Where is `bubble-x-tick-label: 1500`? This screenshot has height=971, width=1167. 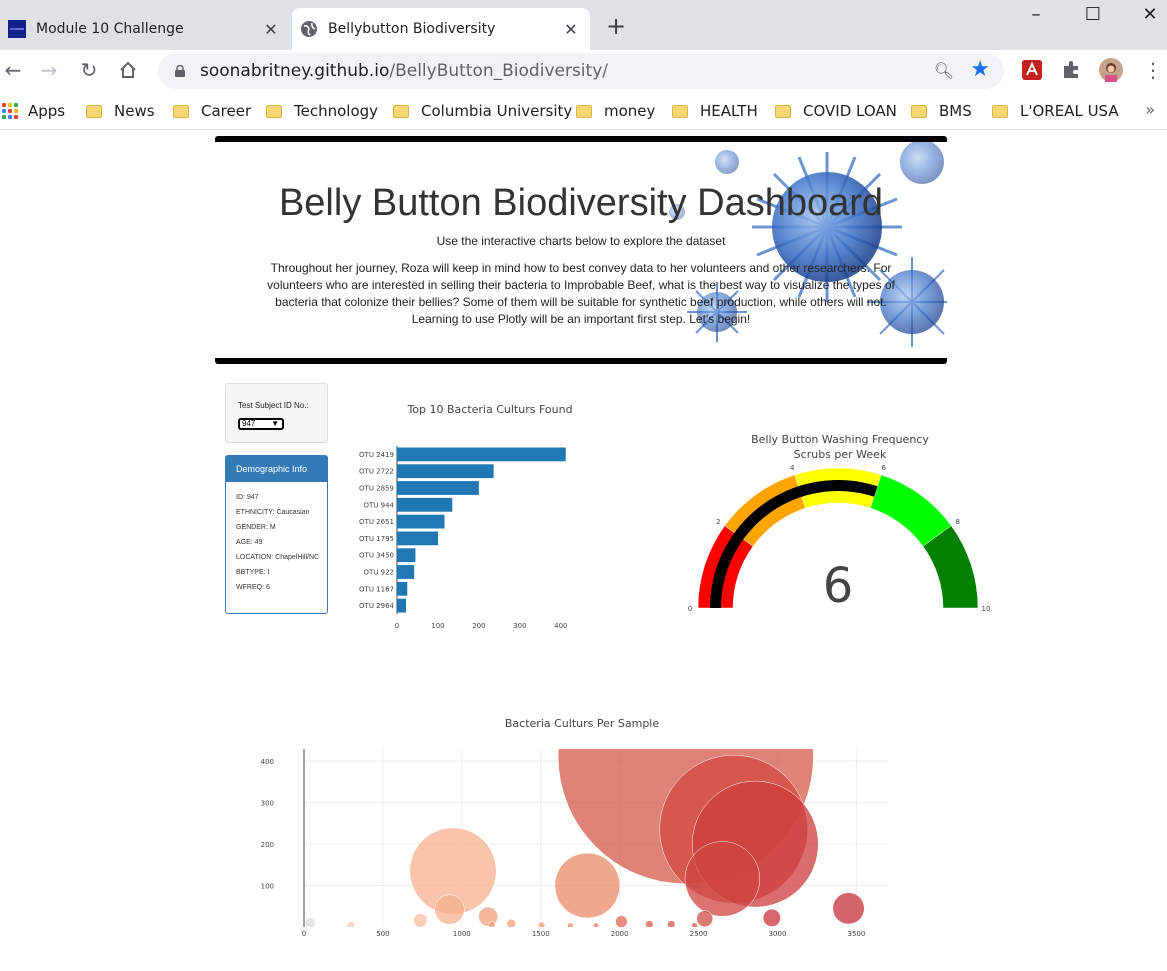
bubble-x-tick-label: 1500 is located at coordinates (541, 934).